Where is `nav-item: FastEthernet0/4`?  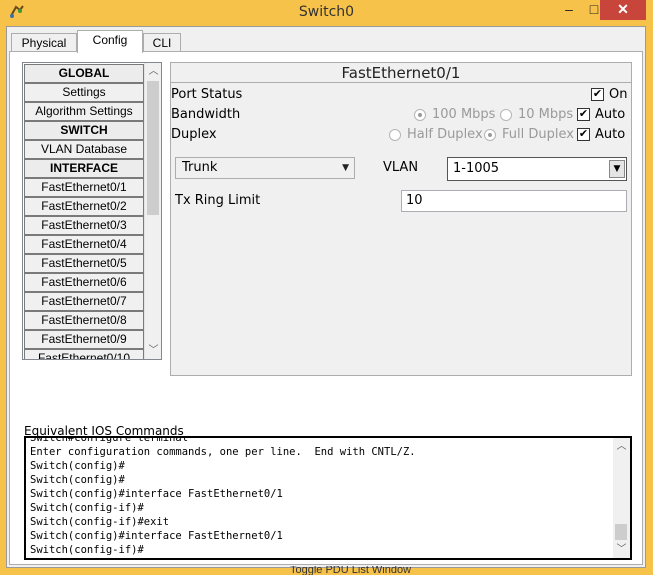 nav-item: FastEthernet0/4 is located at coordinates (84, 244).